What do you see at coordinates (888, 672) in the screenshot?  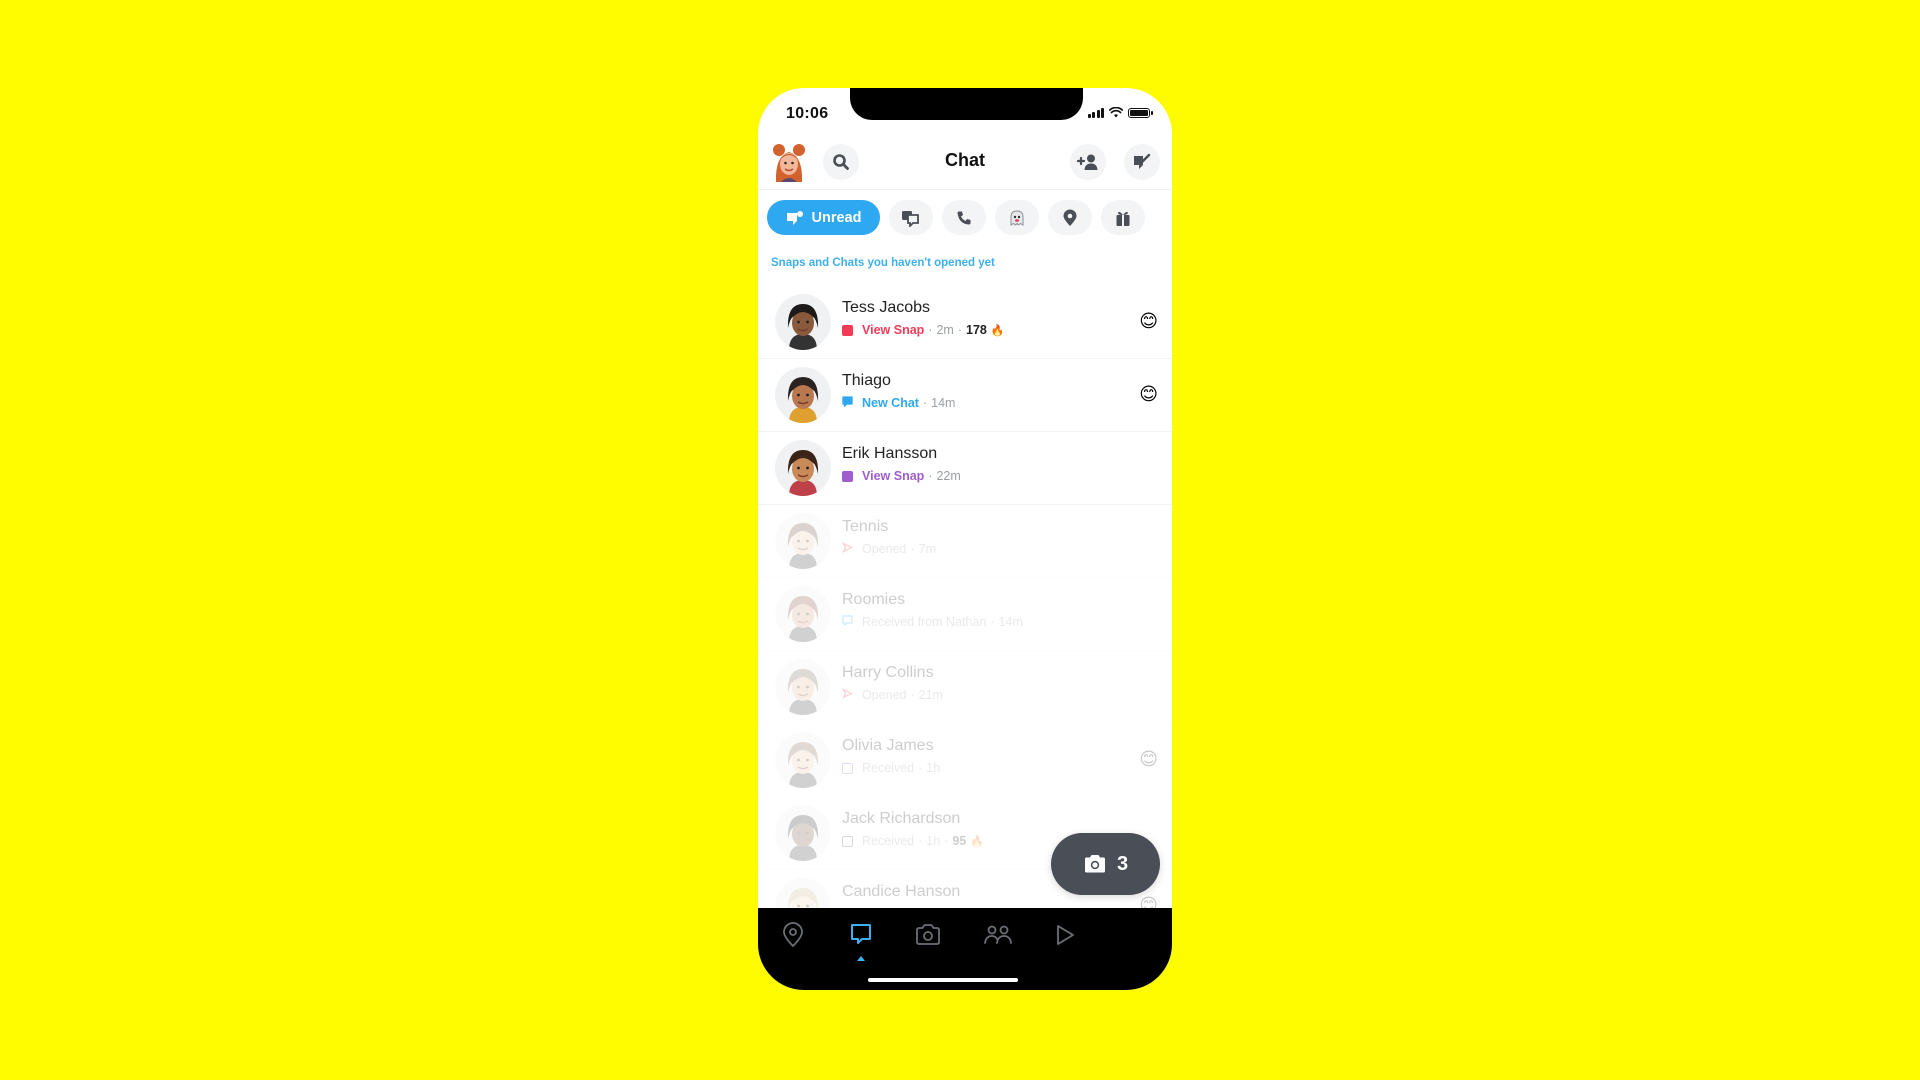 I see `chat-name: Harry Collins` at bounding box center [888, 672].